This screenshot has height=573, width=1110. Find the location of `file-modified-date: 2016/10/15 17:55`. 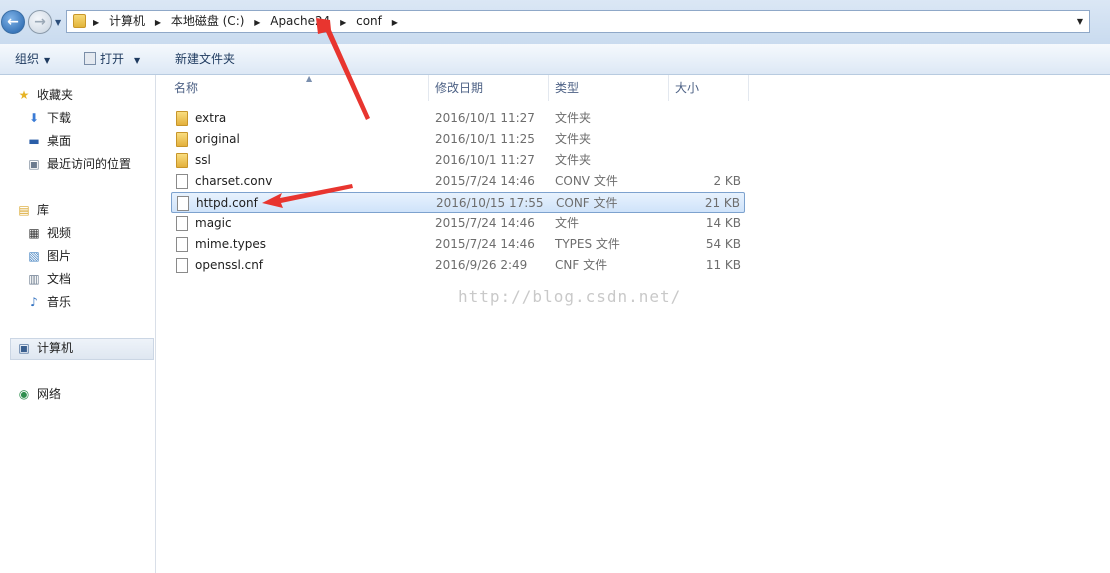

file-modified-date: 2016/10/15 17:55 is located at coordinates (490, 203).